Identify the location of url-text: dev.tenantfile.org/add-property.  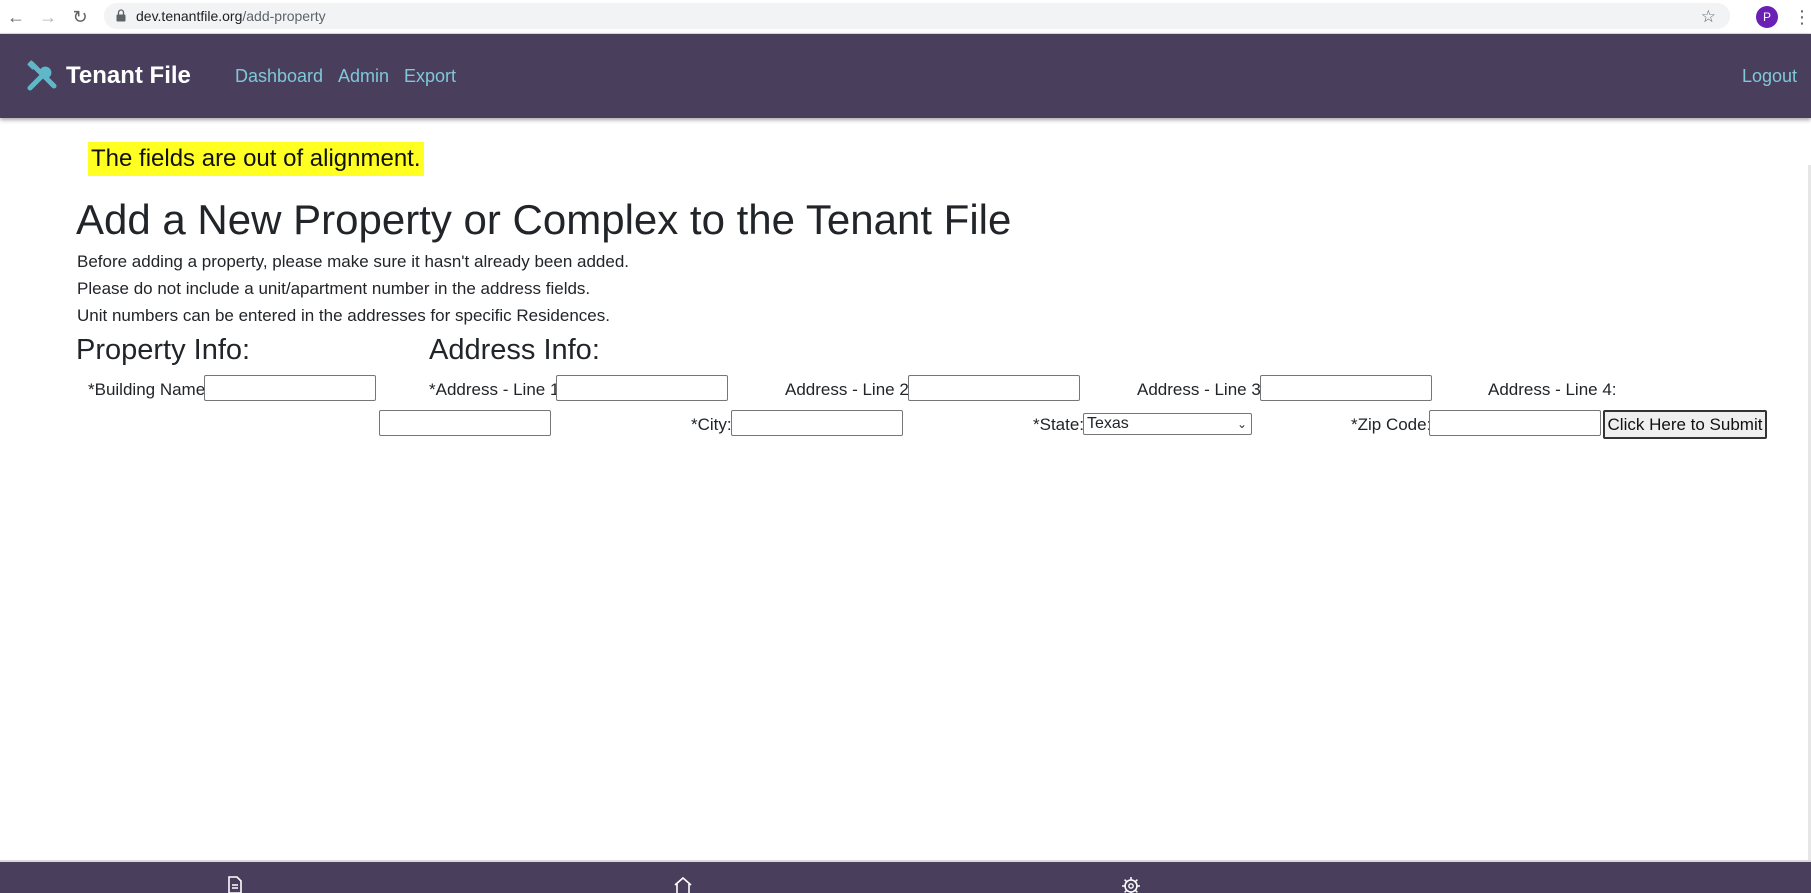
(231, 16).